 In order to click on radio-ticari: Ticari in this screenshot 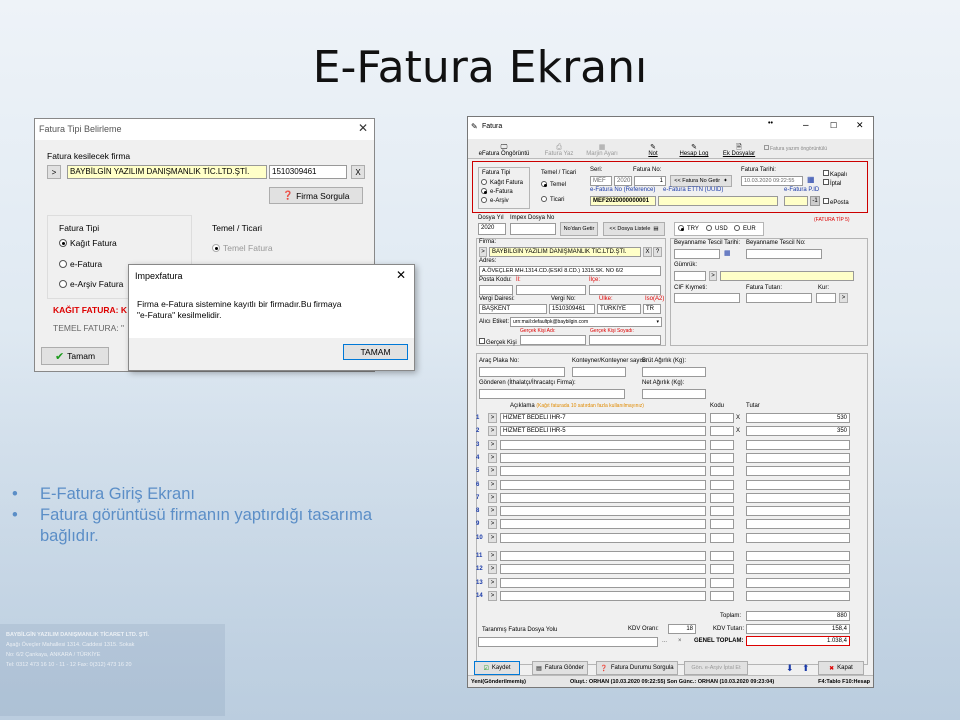, I will do `click(552, 199)`.